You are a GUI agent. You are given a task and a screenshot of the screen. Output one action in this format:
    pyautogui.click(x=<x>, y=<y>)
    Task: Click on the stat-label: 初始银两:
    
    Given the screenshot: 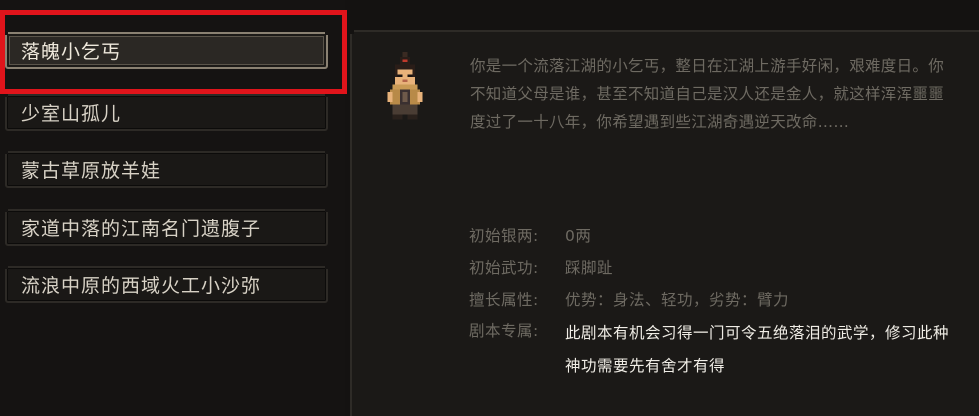 What is the action you would take?
    pyautogui.click(x=504, y=236)
    